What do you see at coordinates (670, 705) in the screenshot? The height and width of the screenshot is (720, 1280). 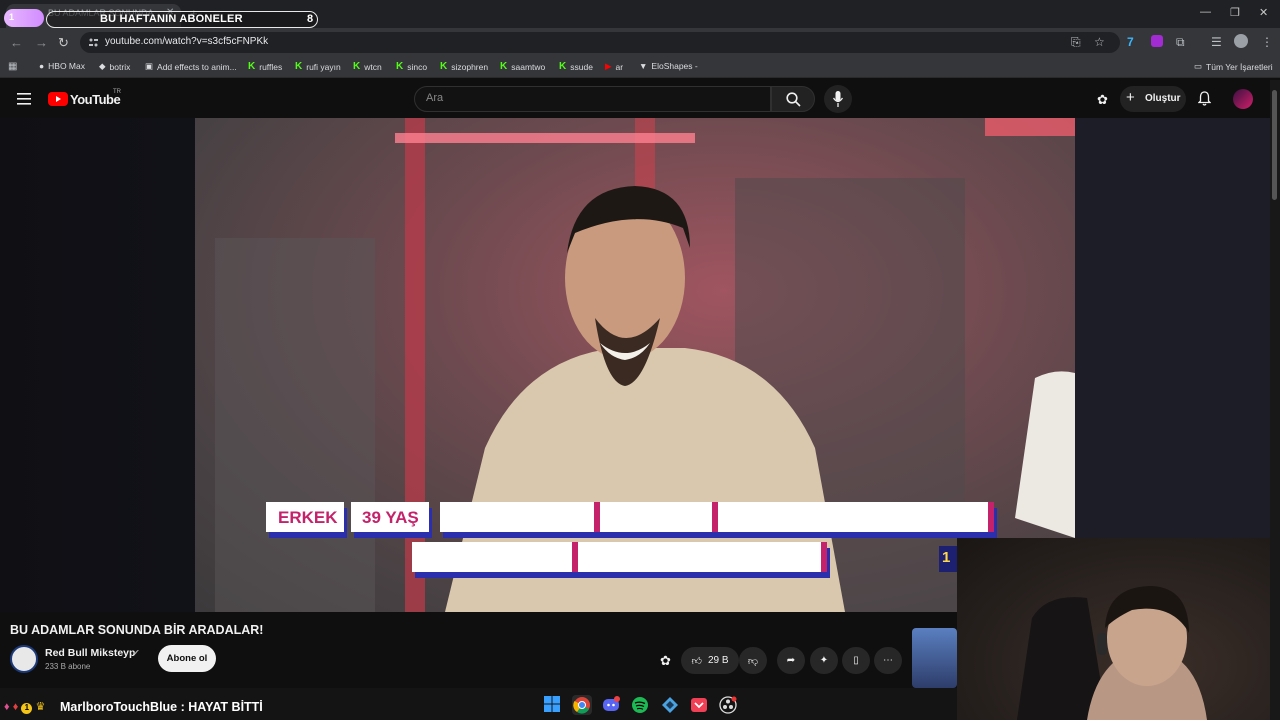 I see `app-taskbar-icon` at bounding box center [670, 705].